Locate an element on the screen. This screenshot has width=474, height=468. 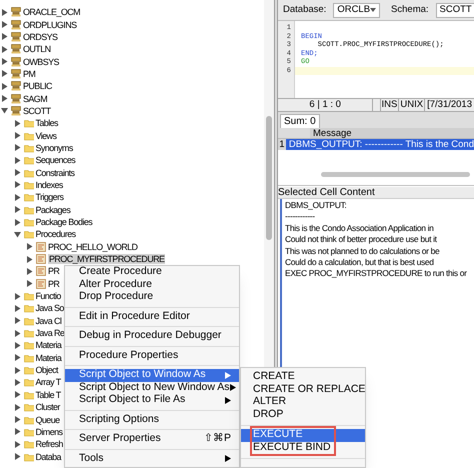
menu-item: CREATE OR REPLACE is located at coordinates (303, 390).